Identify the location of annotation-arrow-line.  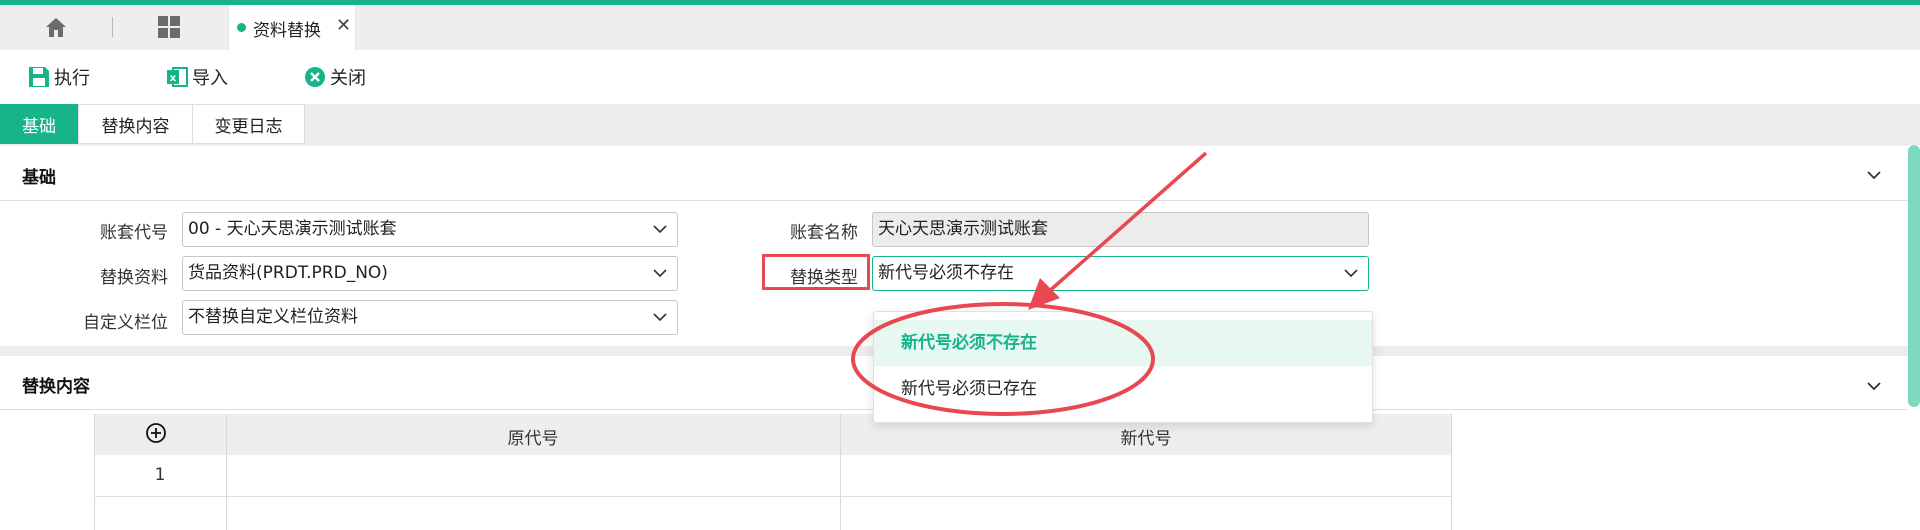
(1126, 223).